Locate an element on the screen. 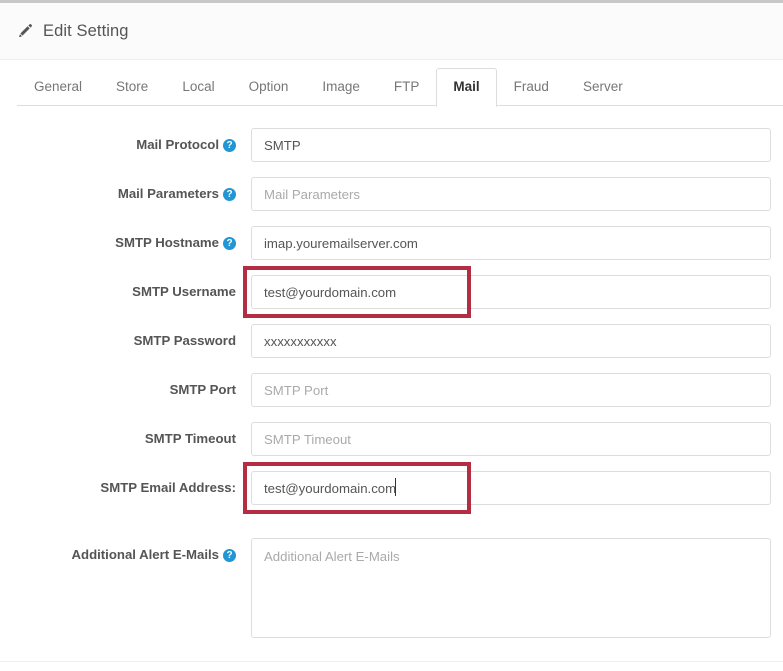 This screenshot has width=783, height=671. form-row-smtp-password: SMTP Password is located at coordinates (391, 341).